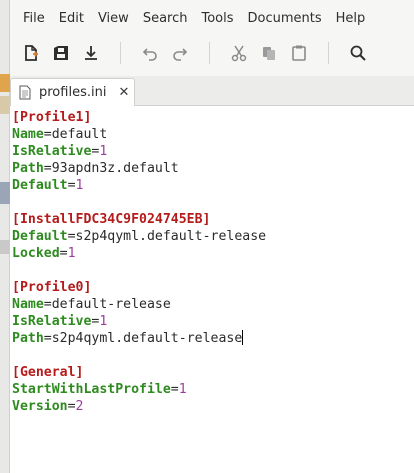 Image resolution: width=414 pixels, height=473 pixels. What do you see at coordinates (48, 372) in the screenshot?
I see `ini-section-header: [General]` at bounding box center [48, 372].